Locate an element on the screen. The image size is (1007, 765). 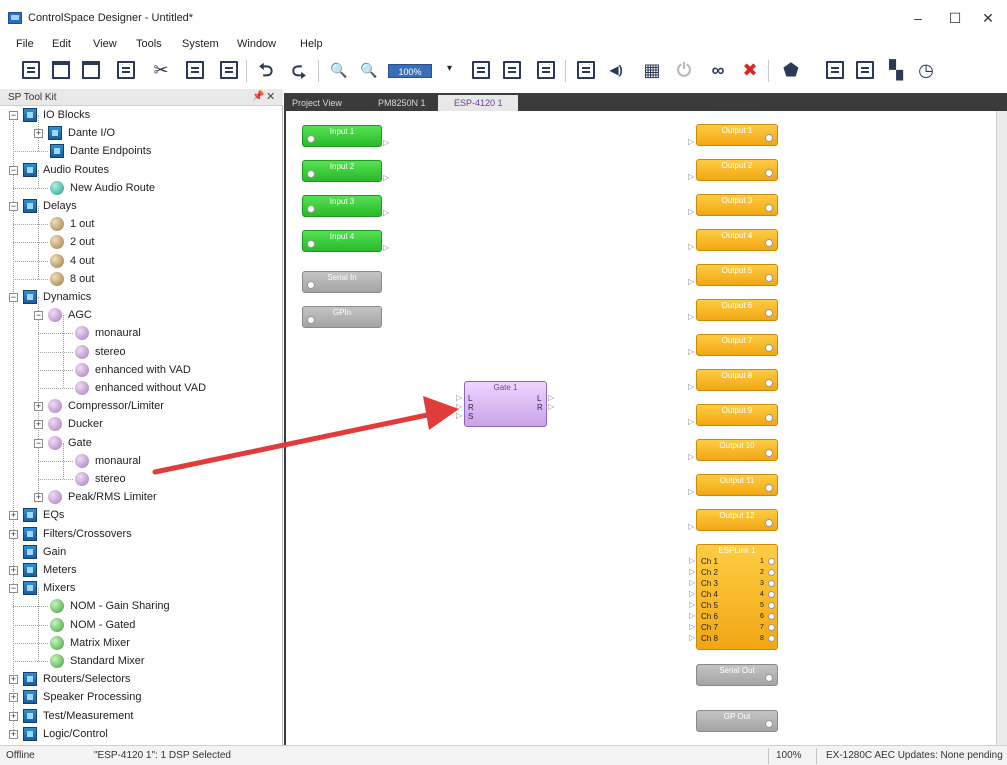
clock-icon: ◷ is located at coordinates (926, 70).